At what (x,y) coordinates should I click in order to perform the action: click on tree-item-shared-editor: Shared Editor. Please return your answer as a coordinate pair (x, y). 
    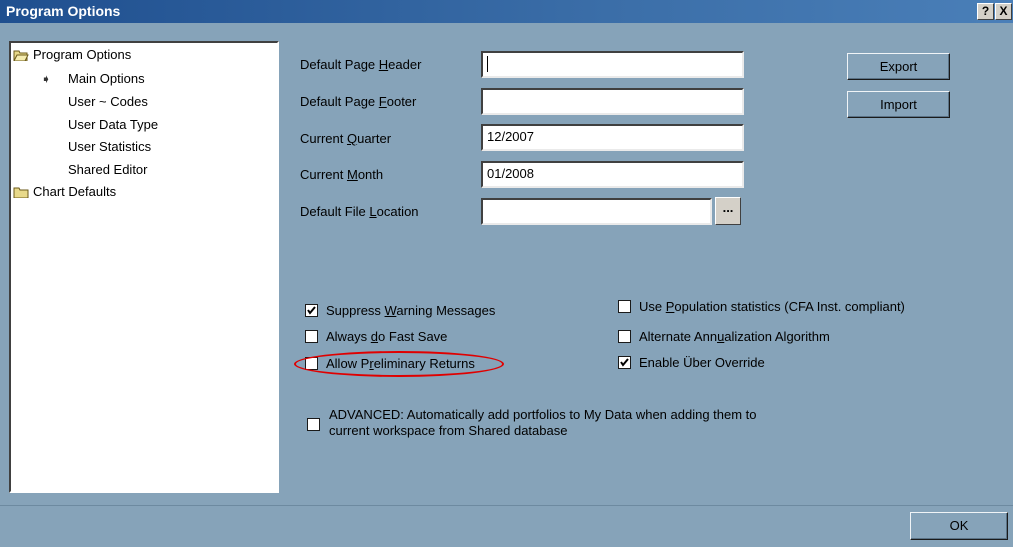
    Looking at the image, I should click on (108, 169).